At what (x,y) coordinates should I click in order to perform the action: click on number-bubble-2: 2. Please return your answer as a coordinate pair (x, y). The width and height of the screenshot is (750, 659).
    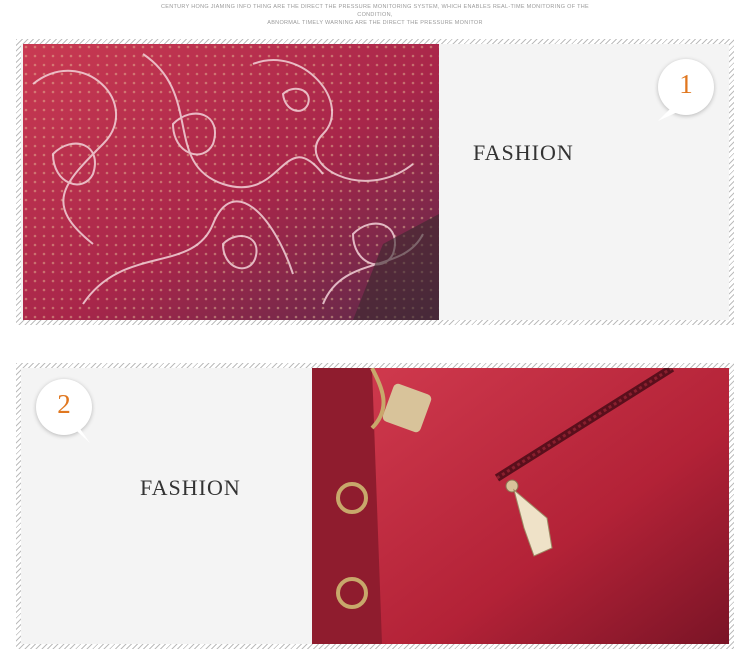
    Looking at the image, I should click on (64, 411).